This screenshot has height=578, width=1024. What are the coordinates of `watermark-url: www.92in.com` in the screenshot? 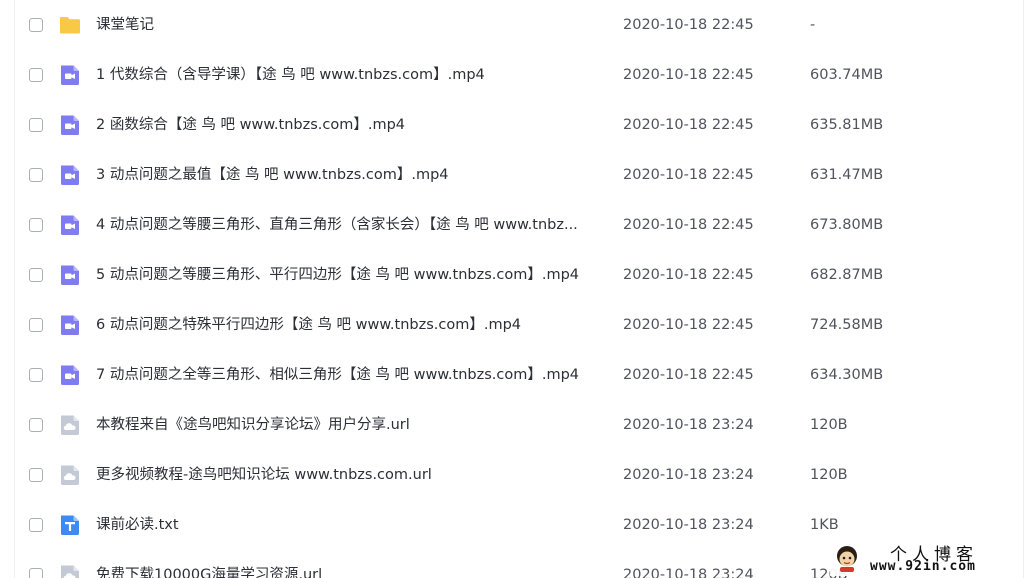 It's located at (923, 566).